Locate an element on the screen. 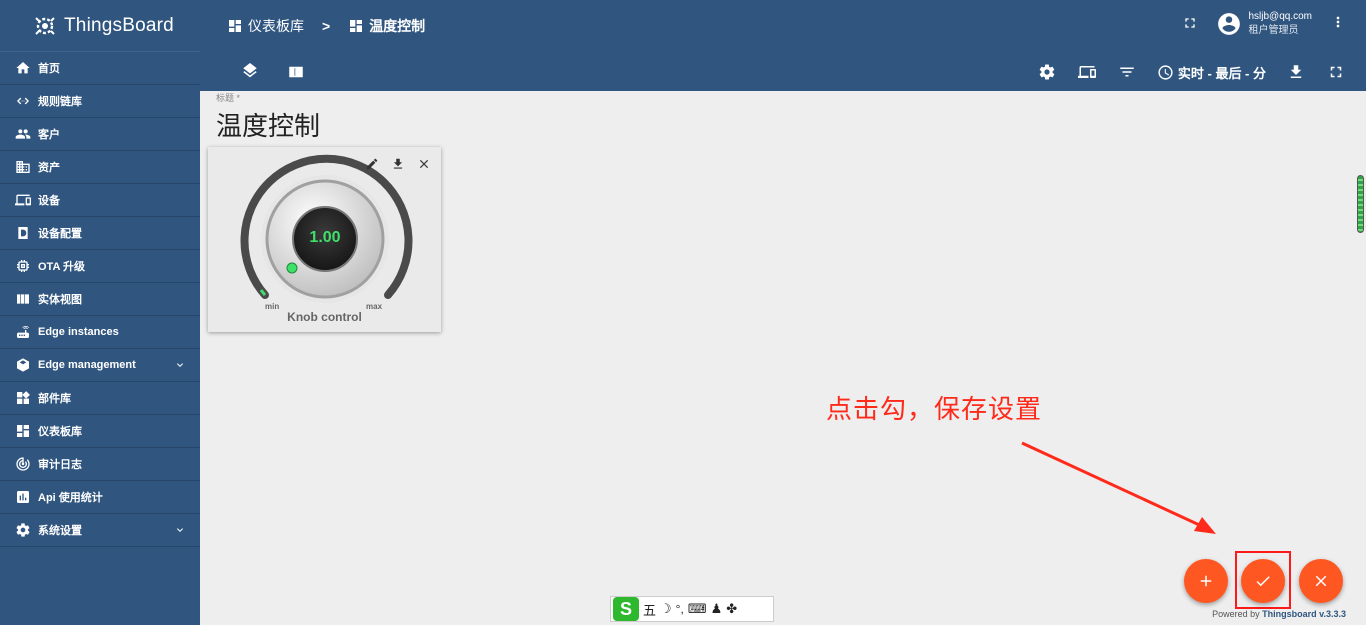 Image resolution: width=1366 pixels, height=625 pixels. widget-actions is located at coordinates (398, 164).